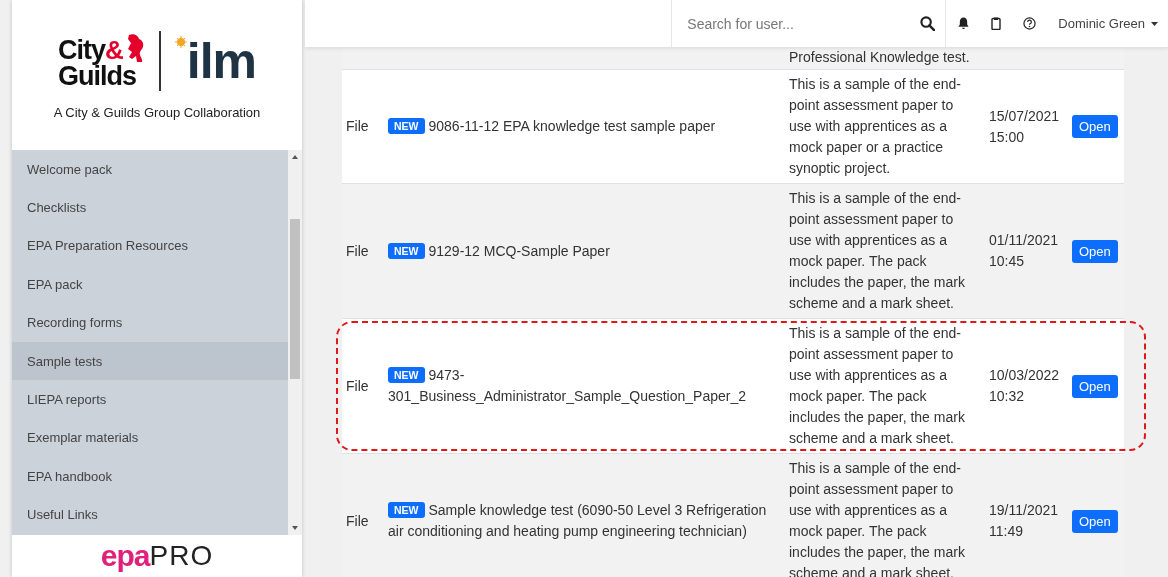  Describe the element at coordinates (1030, 23) in the screenshot. I see `help-icon` at that location.